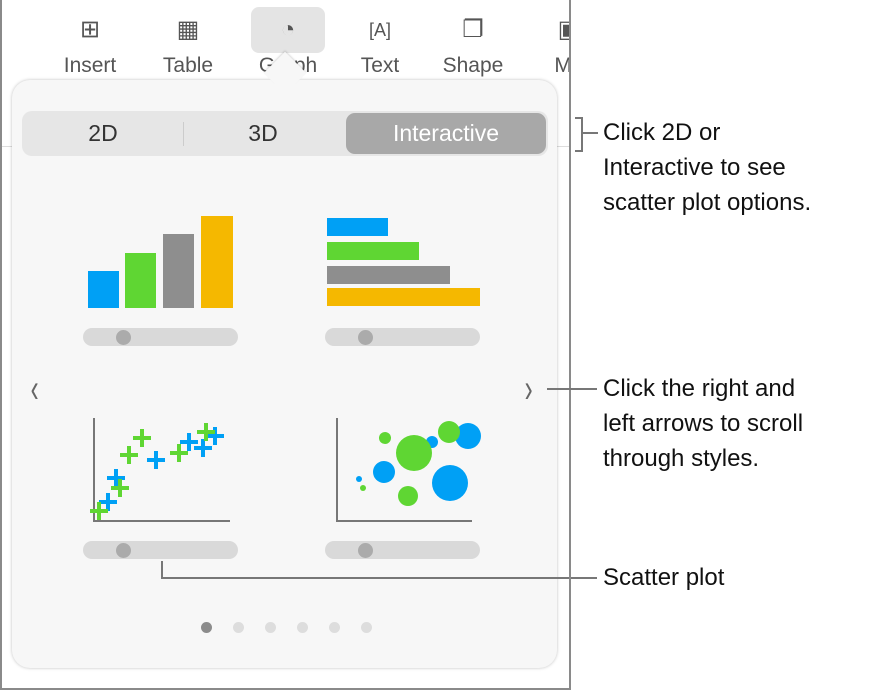 This screenshot has height=692, width=872. What do you see at coordinates (402, 550) in the screenshot?
I see `bubble-style-slider` at bounding box center [402, 550].